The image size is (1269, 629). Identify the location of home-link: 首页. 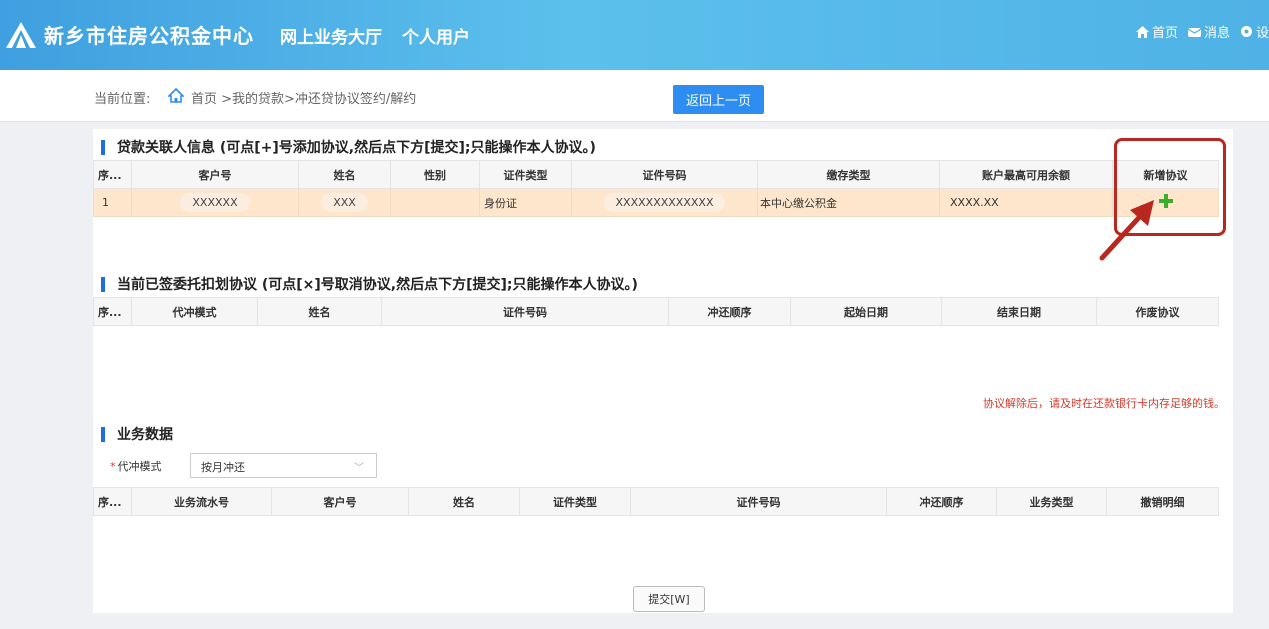
(1156, 31).